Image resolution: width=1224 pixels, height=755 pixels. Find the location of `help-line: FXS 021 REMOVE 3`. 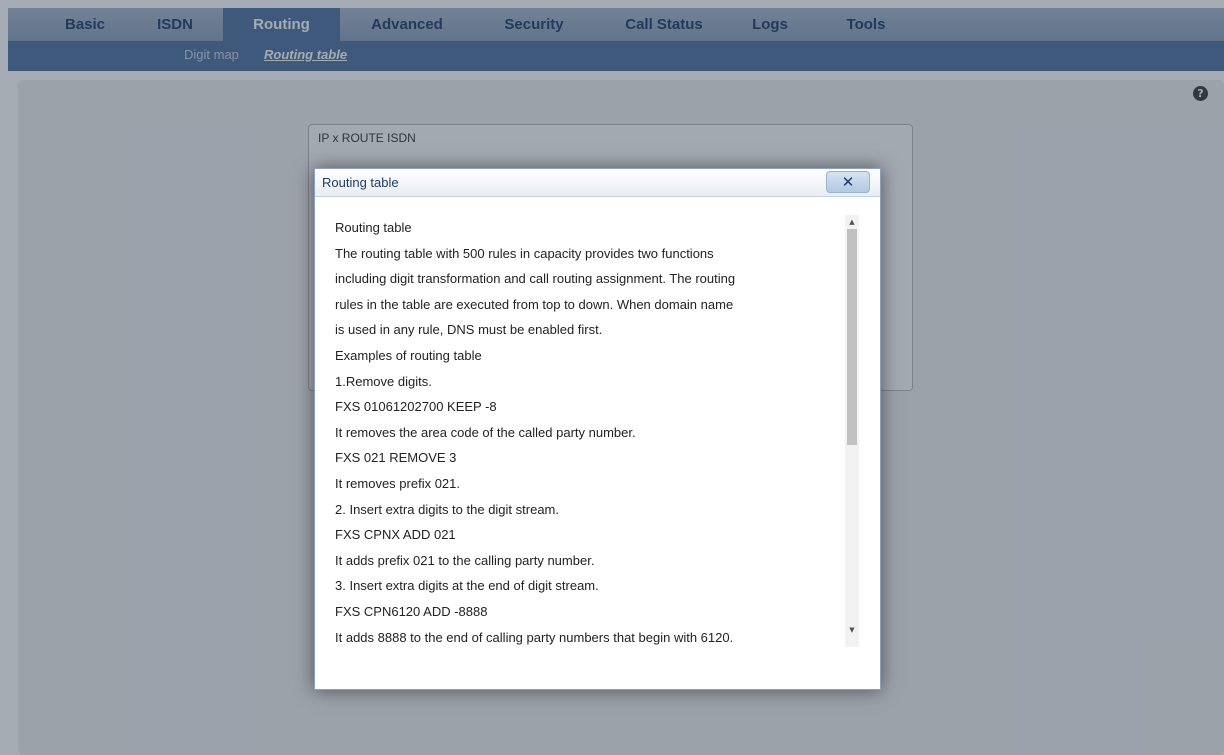

help-line: FXS 021 REMOVE 3 is located at coordinates (396, 458).